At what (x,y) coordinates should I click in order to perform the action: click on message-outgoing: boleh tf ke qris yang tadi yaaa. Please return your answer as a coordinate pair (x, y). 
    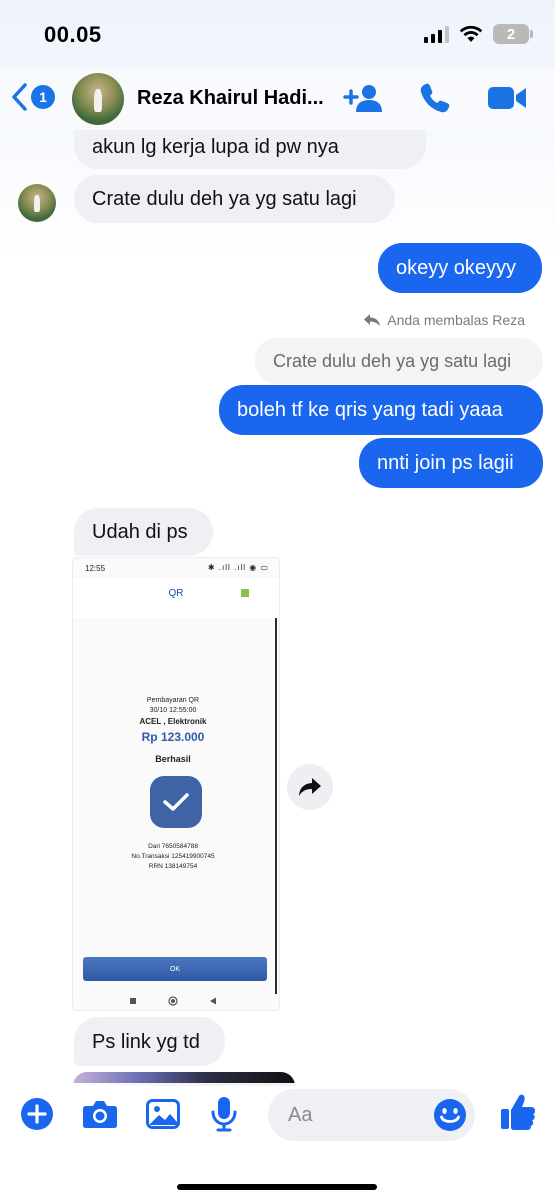
    Looking at the image, I should click on (381, 410).